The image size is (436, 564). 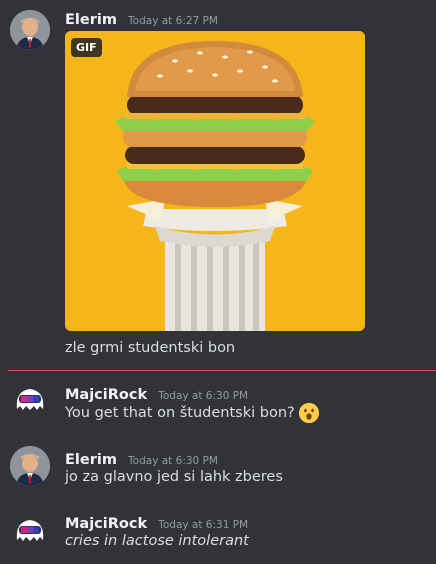 I want to click on gif-badge: GIF, so click(x=86, y=47).